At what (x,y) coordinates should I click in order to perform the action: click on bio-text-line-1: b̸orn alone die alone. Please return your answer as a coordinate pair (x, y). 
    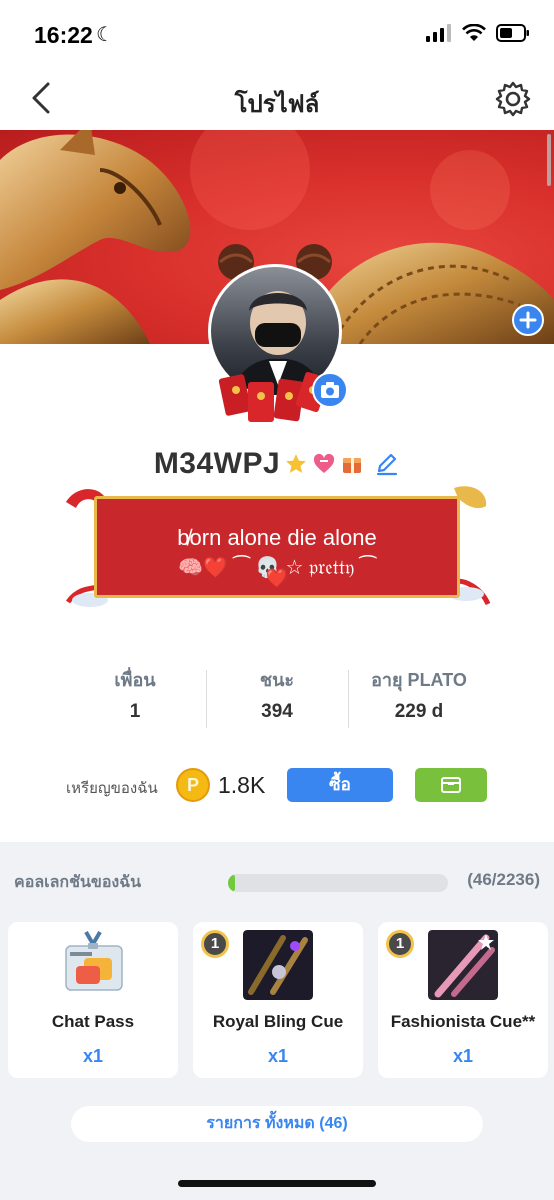
    Looking at the image, I should click on (277, 537).